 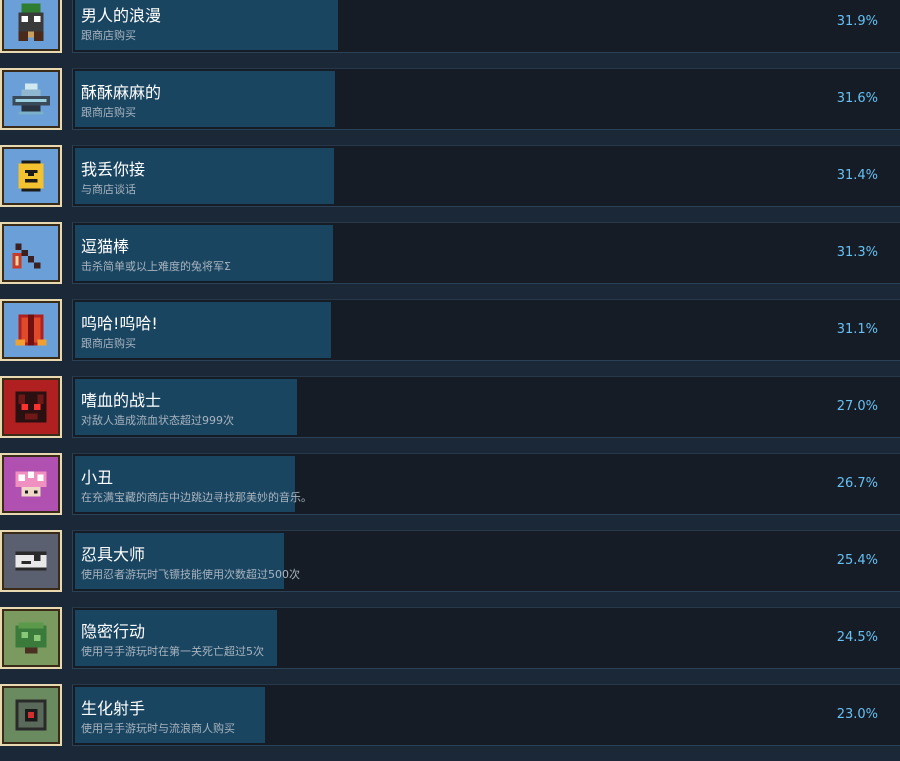 What do you see at coordinates (31, 22) in the screenshot?
I see `green-knight-icon` at bounding box center [31, 22].